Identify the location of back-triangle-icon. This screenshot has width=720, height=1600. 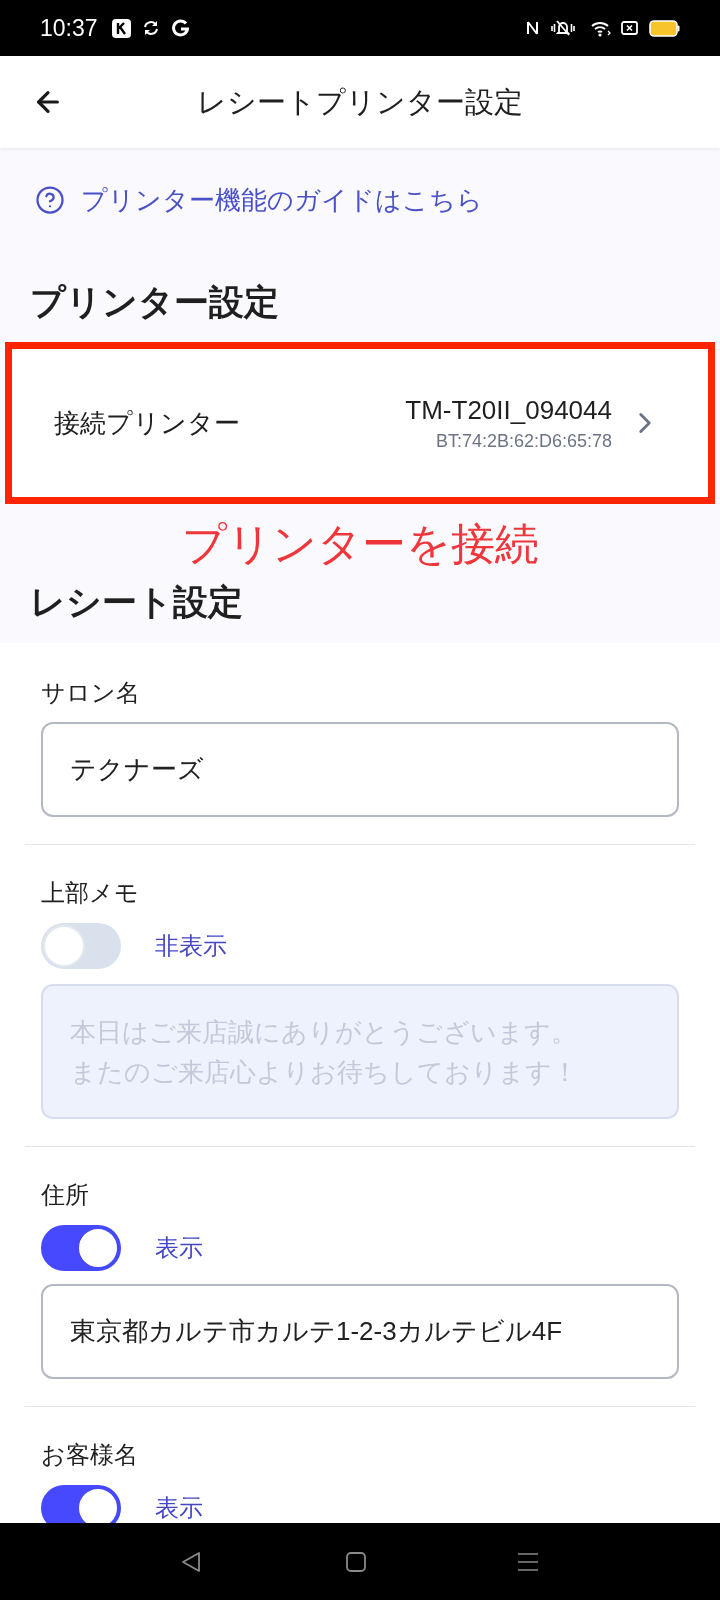
(191, 1561).